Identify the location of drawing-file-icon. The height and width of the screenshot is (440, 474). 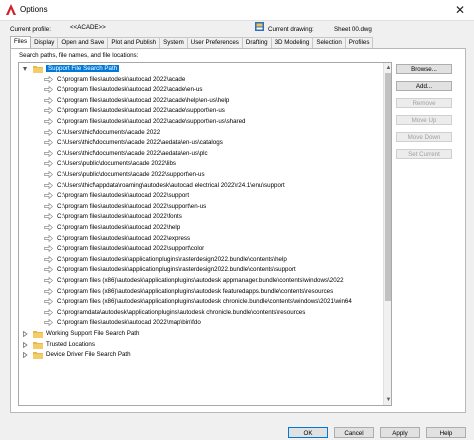
(259, 26).